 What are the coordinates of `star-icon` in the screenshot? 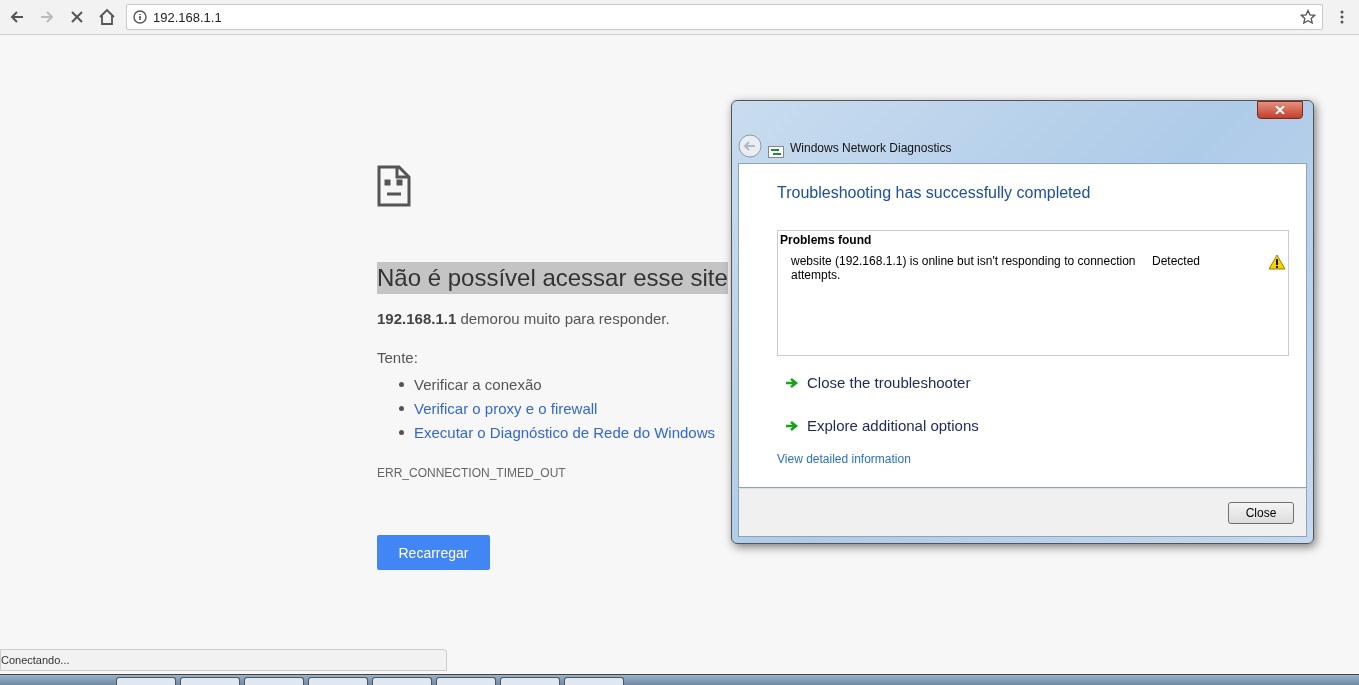 It's located at (1308, 17).